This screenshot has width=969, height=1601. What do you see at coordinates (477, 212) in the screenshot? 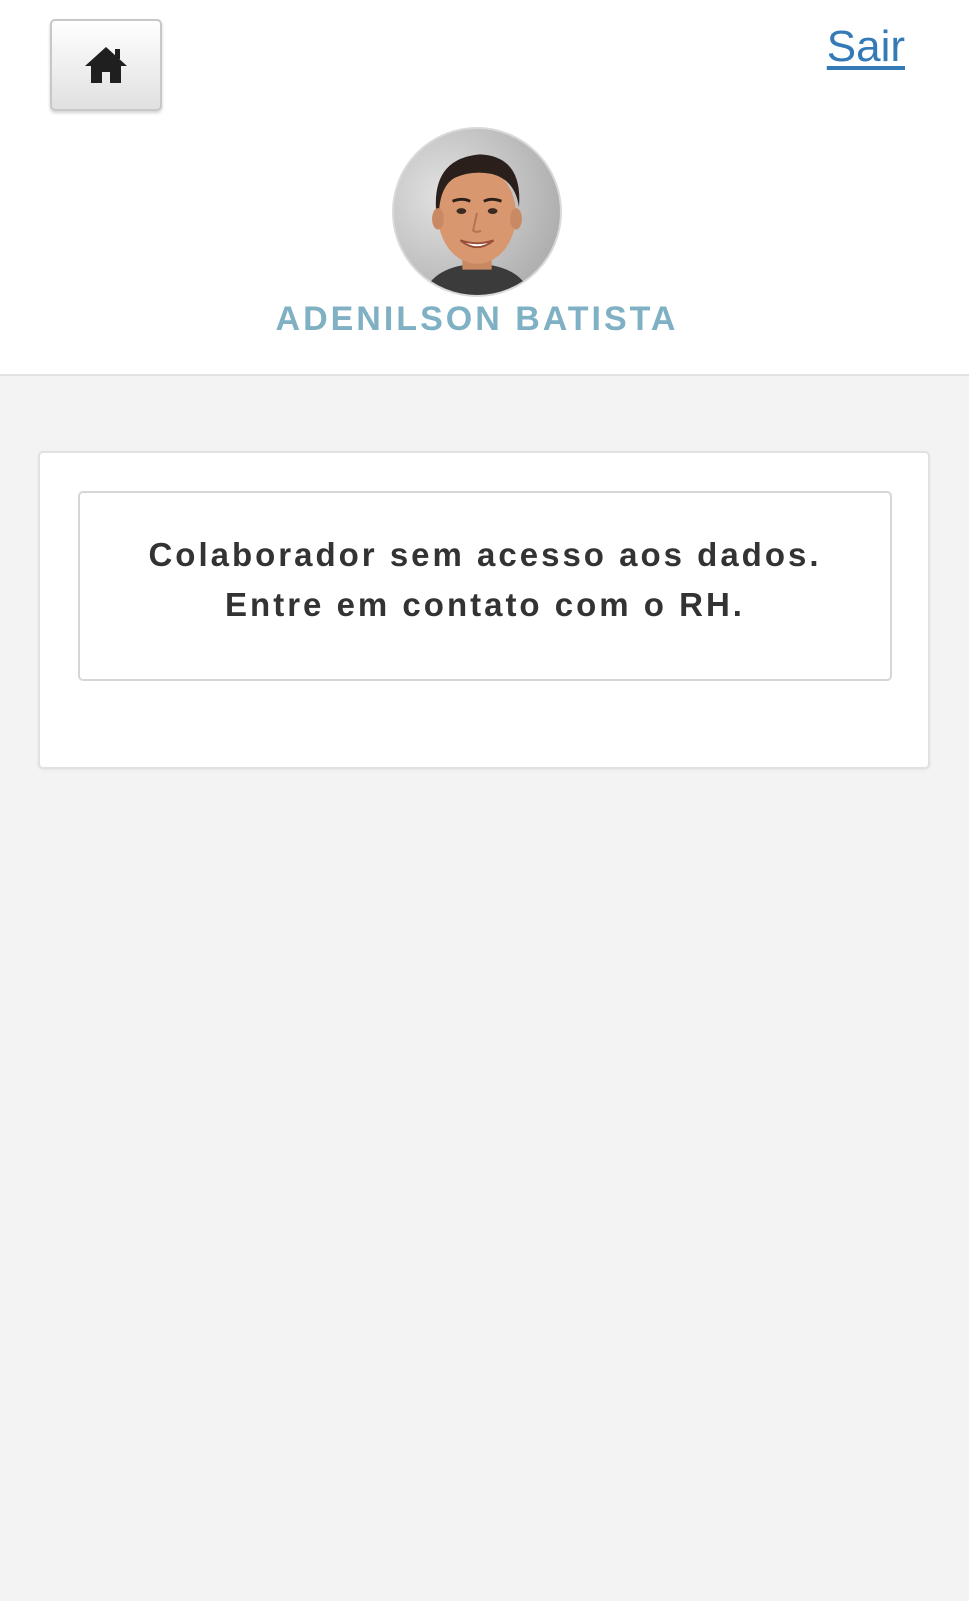
I see `avatar` at bounding box center [477, 212].